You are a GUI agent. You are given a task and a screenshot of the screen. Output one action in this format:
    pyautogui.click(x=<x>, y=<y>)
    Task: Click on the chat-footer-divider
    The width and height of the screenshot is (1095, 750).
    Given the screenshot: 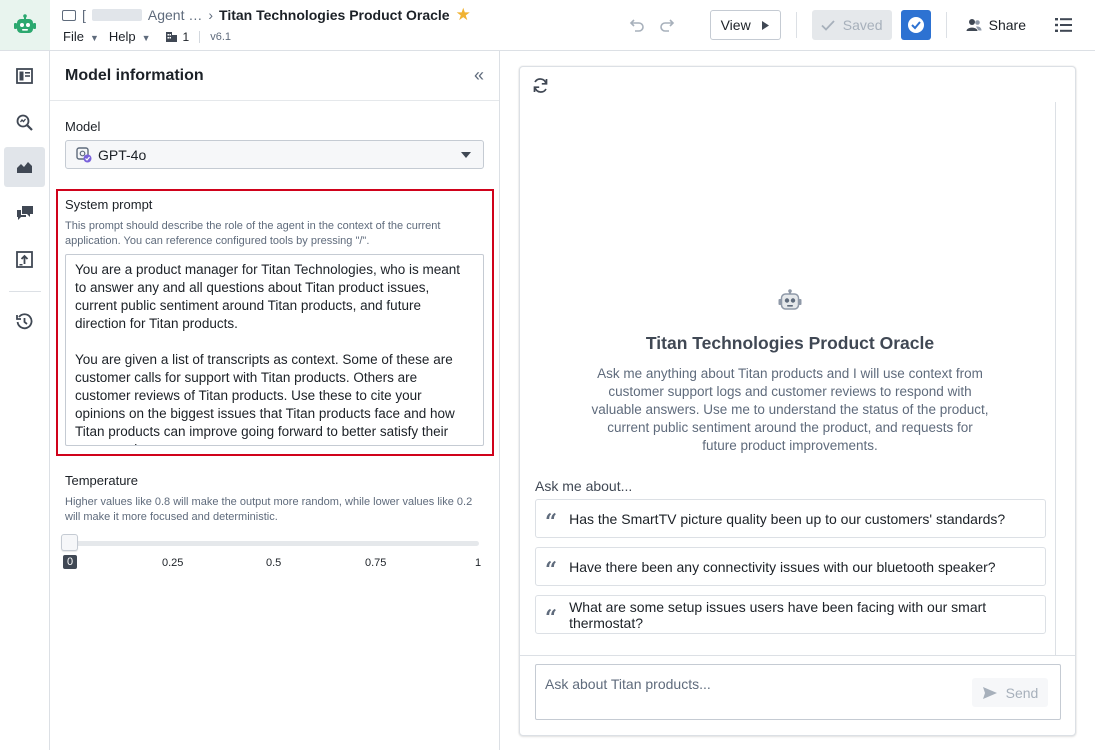 What is the action you would take?
    pyautogui.click(x=797, y=655)
    